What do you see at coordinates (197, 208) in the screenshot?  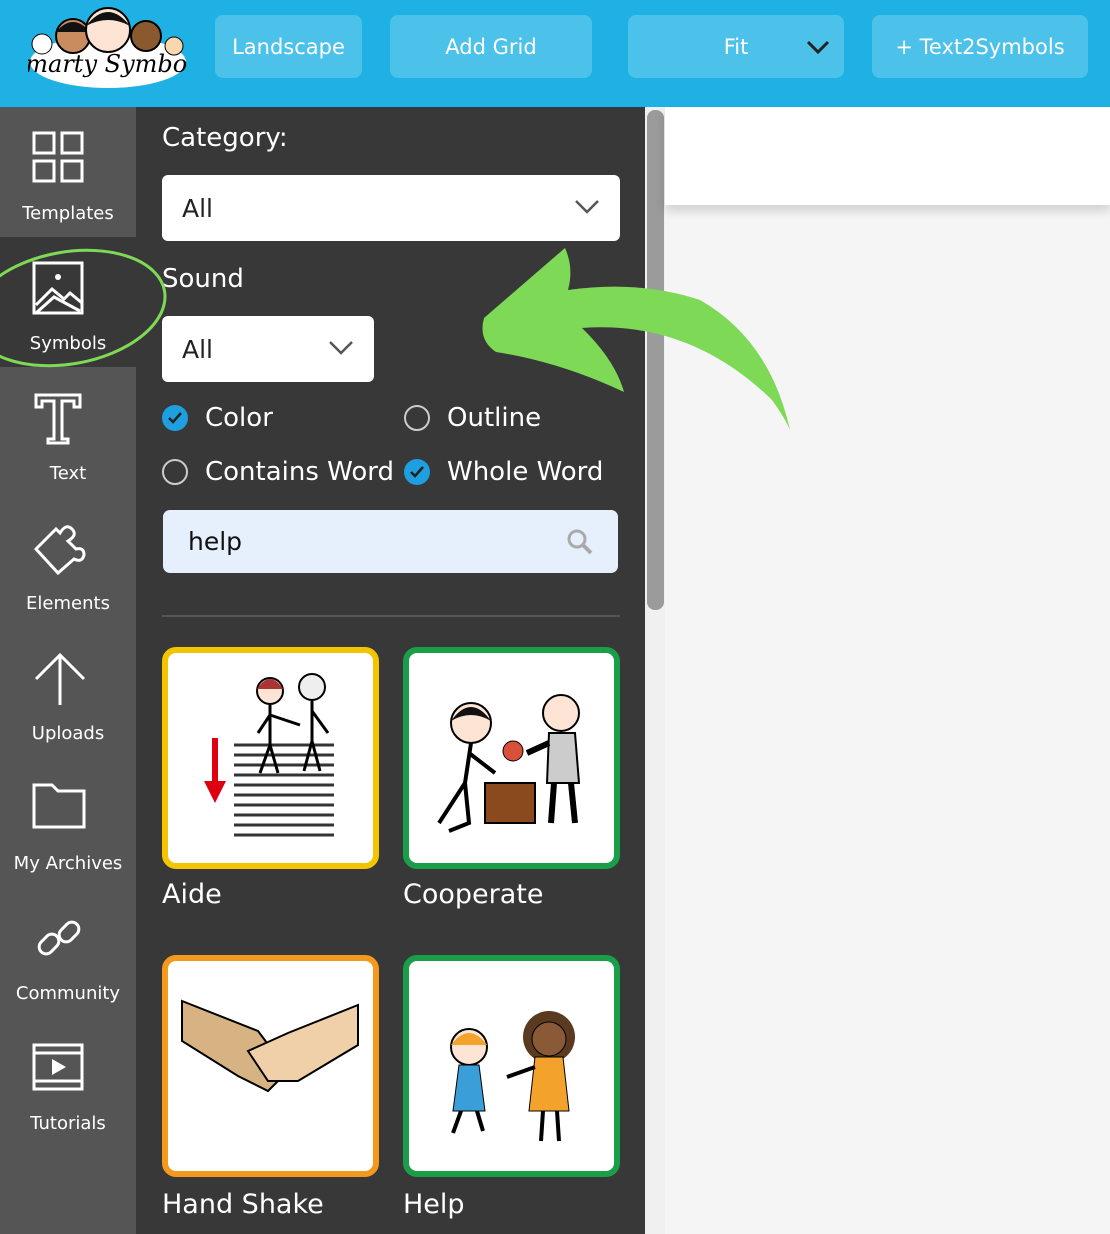 I see `category-value: All` at bounding box center [197, 208].